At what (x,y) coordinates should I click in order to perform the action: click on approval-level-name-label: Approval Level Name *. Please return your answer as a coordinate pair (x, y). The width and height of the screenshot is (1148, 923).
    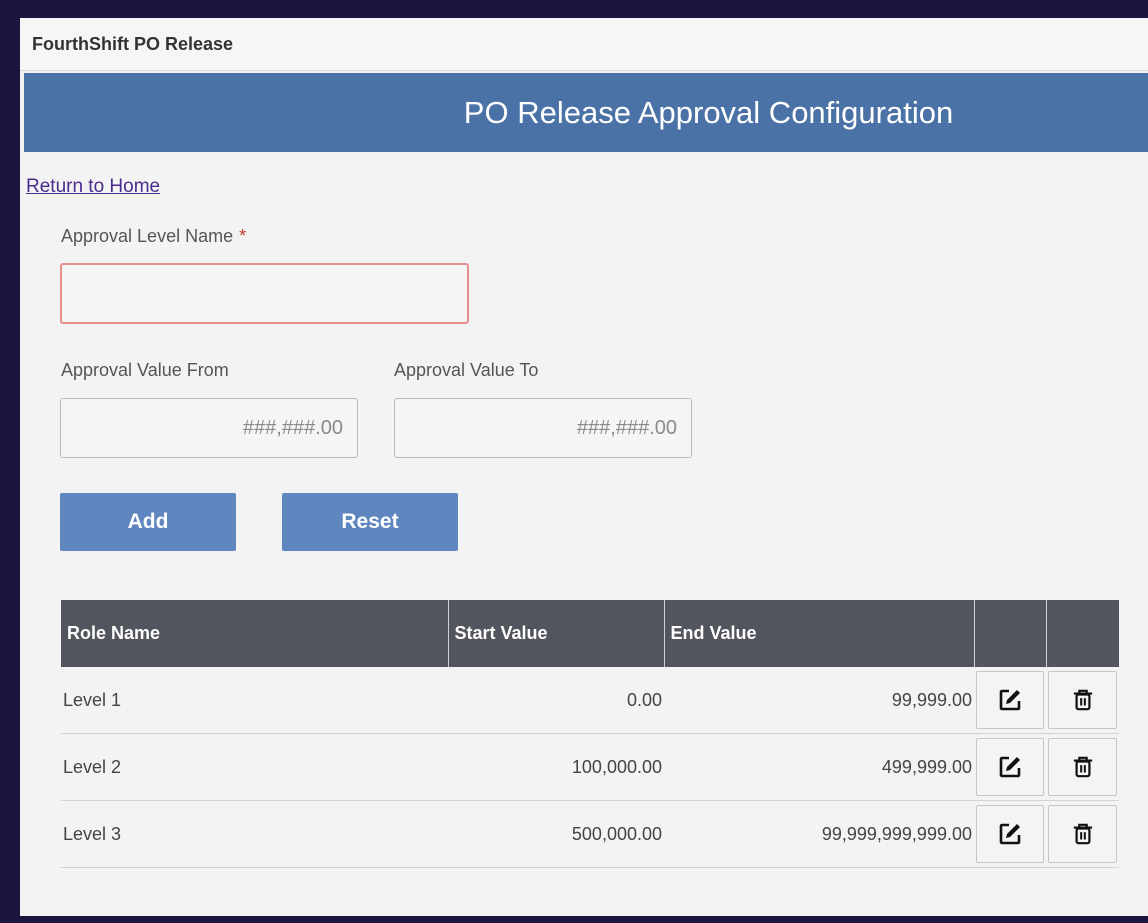
    Looking at the image, I should click on (153, 236).